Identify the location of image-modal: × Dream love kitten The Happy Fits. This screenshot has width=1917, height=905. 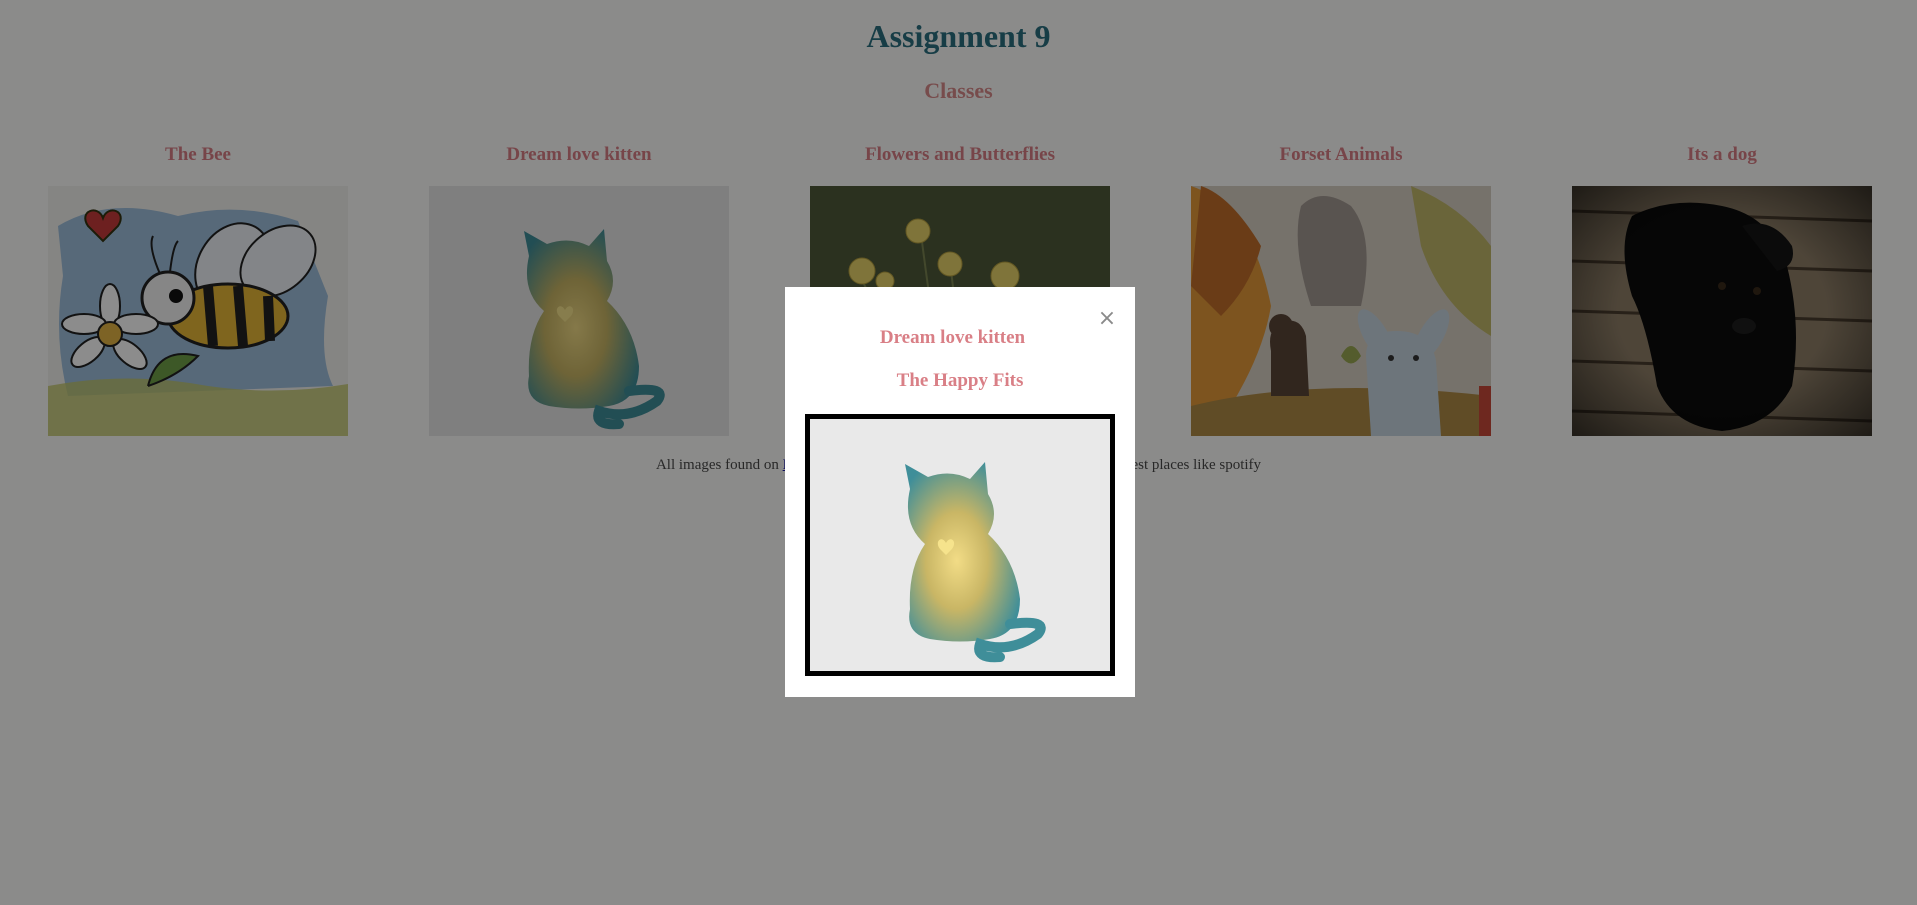
(960, 492).